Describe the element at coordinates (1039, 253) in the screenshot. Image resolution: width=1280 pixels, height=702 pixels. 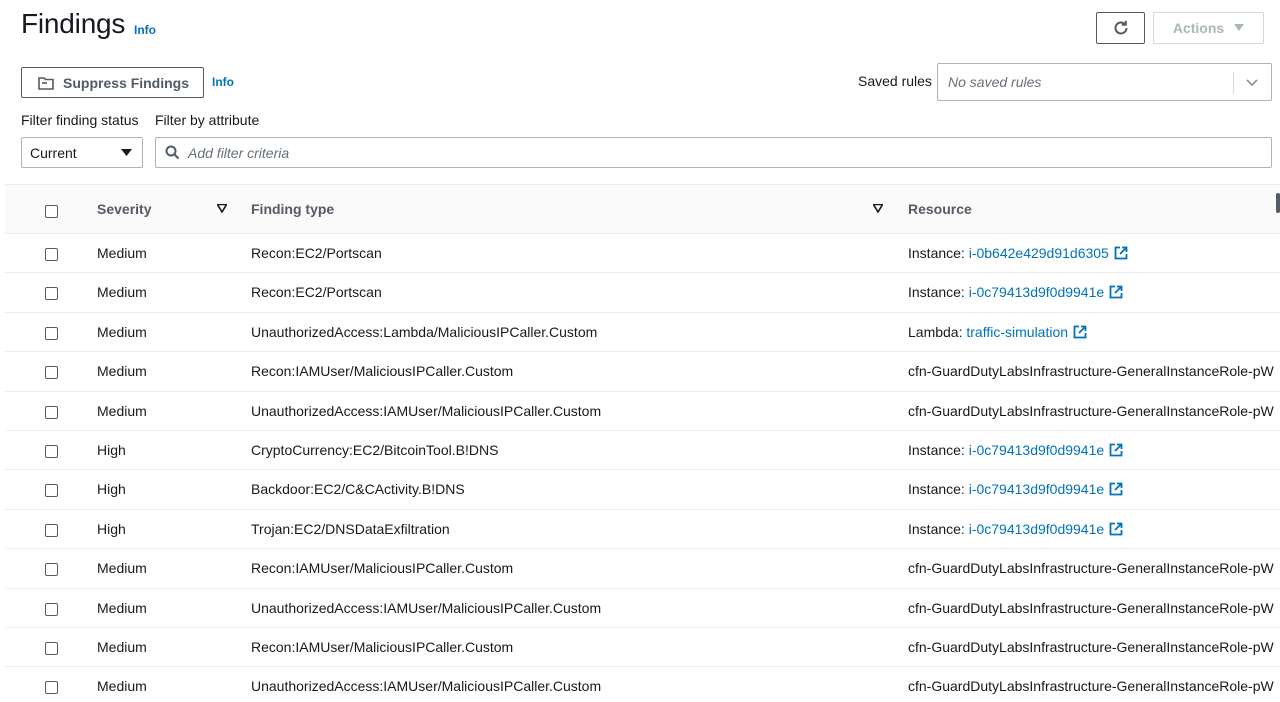
I see `resource-link: i-0b642e429d91d6305` at that location.